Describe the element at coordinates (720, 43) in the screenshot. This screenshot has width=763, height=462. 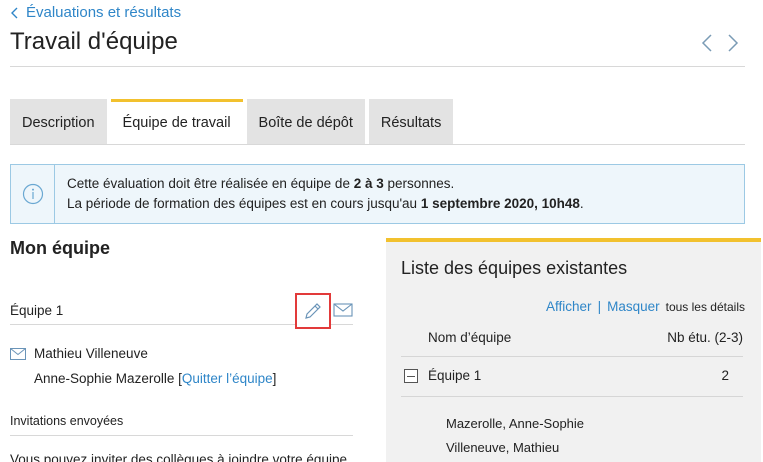
I see `page-navigation` at that location.